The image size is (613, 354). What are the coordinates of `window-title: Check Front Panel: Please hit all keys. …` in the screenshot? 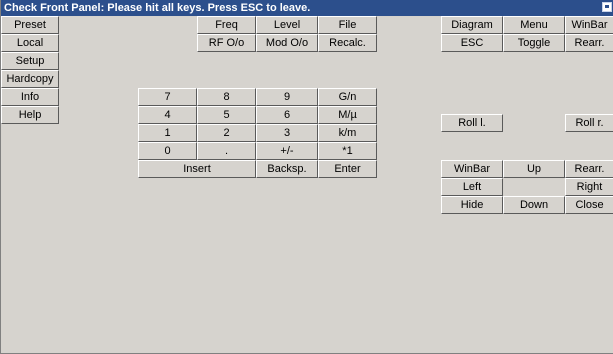 It's located at (157, 8).